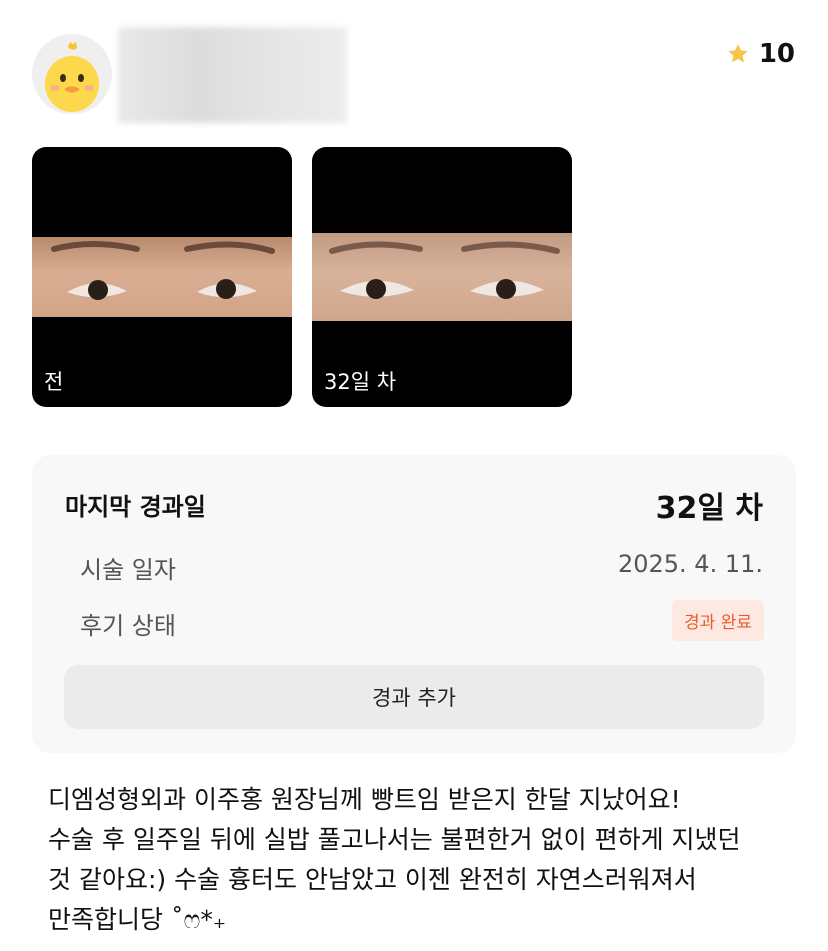 The width and height of the screenshot is (828, 951). I want to click on chick-avatar-icon, so click(72, 77).